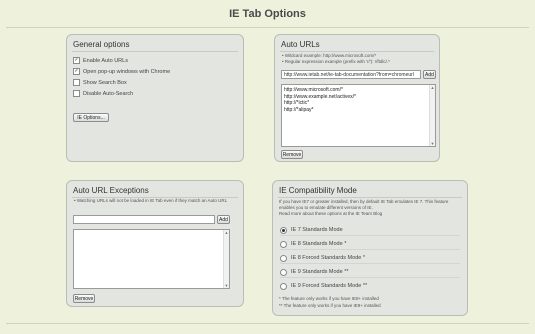  What do you see at coordinates (370, 244) in the screenshot?
I see `compat-option-ie8: IE 8 Standards Mode *` at bounding box center [370, 244].